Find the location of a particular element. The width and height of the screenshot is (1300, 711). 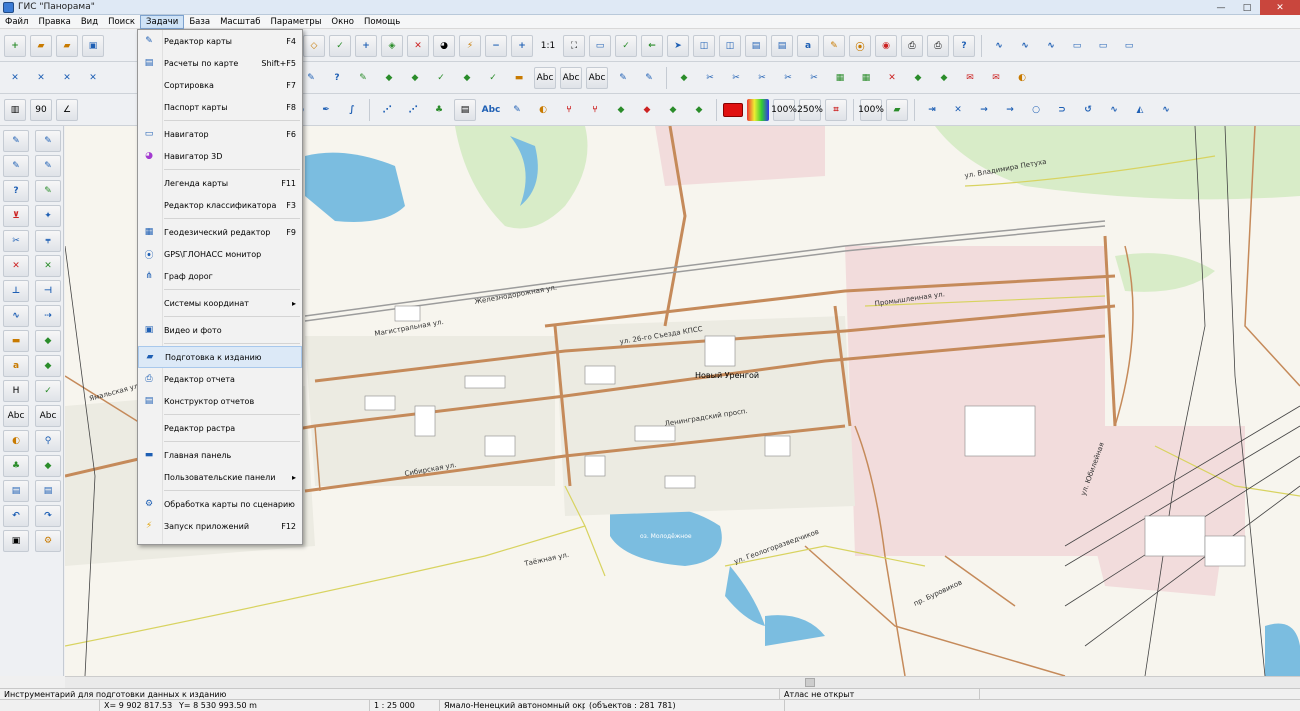

line-tool-2-icon: ∿ is located at coordinates (1025, 46).